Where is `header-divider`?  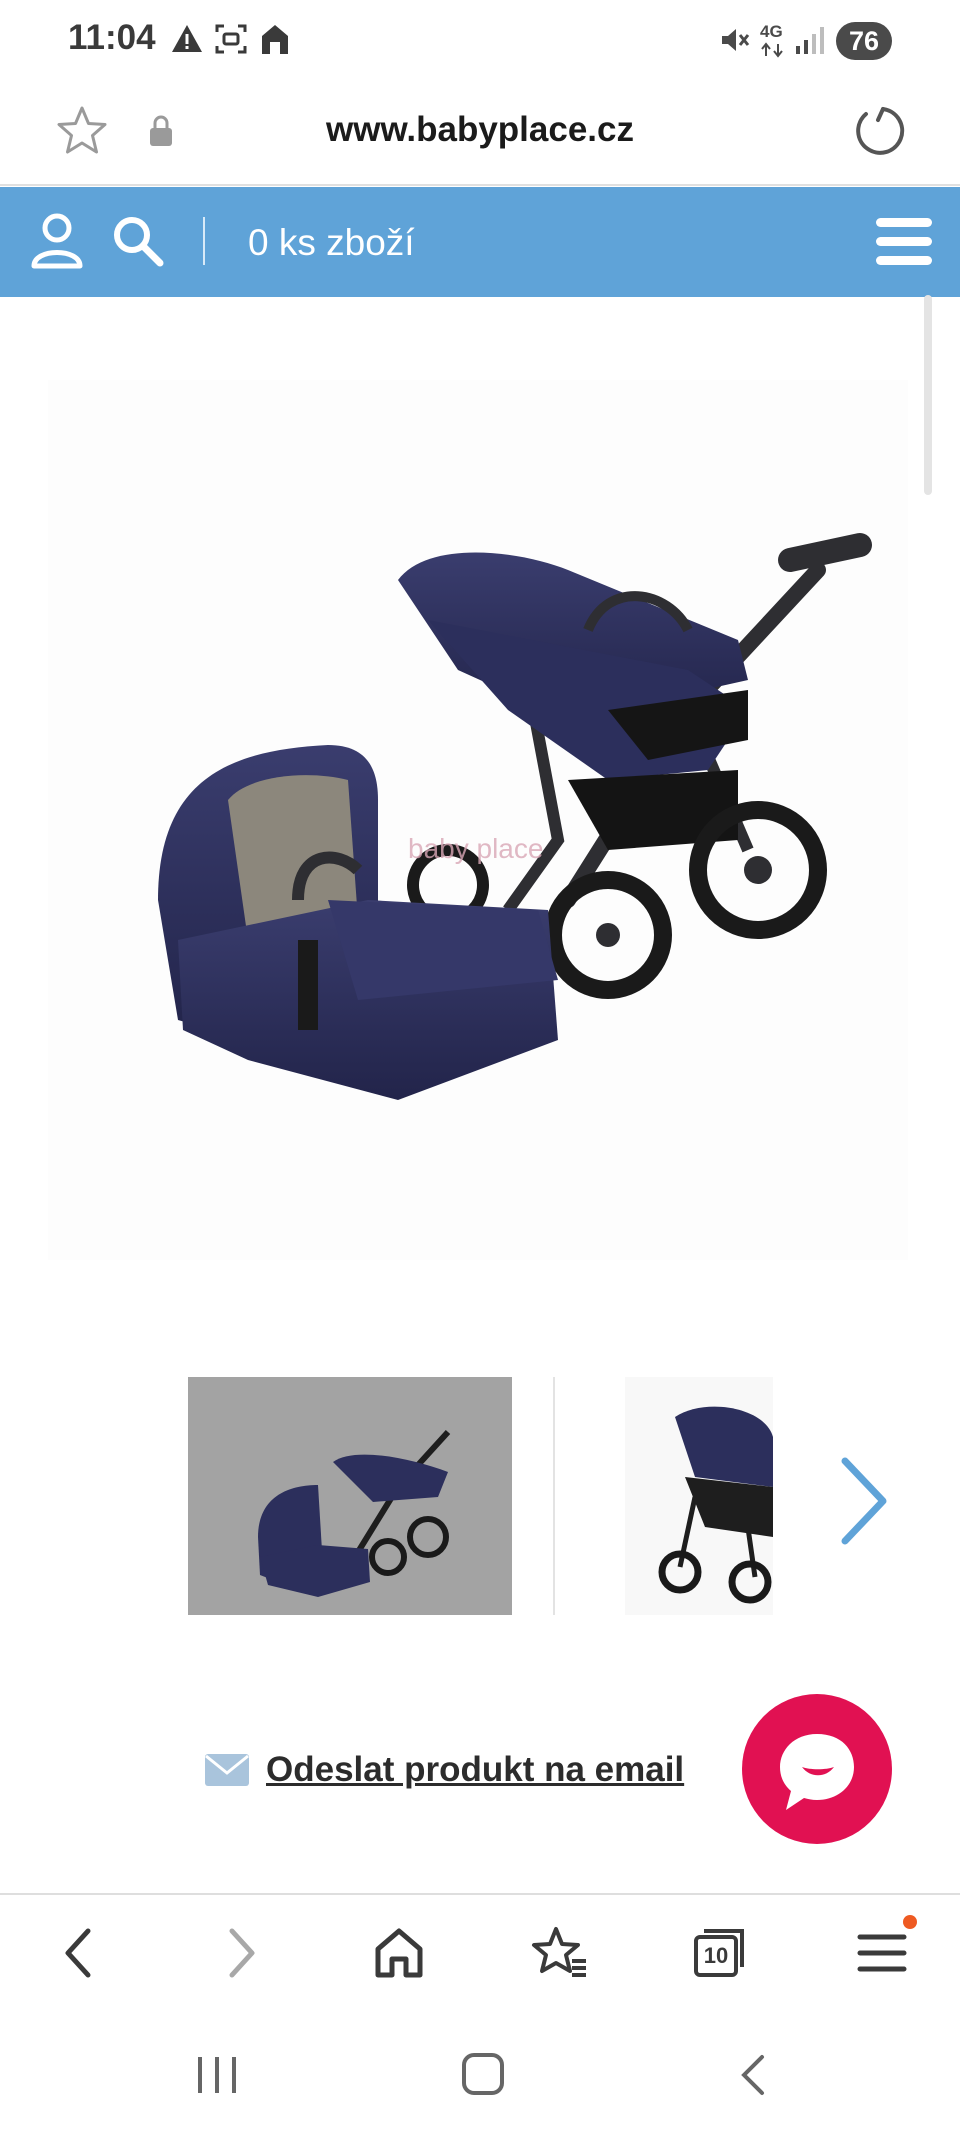
header-divider is located at coordinates (204, 241).